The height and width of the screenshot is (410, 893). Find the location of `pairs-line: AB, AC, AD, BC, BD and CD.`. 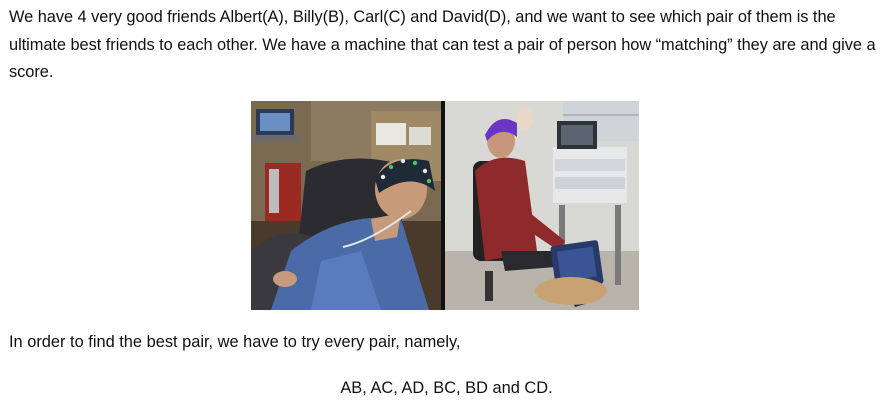

pairs-line: AB, AC, AD, BC, BD and CD. is located at coordinates (446, 388).